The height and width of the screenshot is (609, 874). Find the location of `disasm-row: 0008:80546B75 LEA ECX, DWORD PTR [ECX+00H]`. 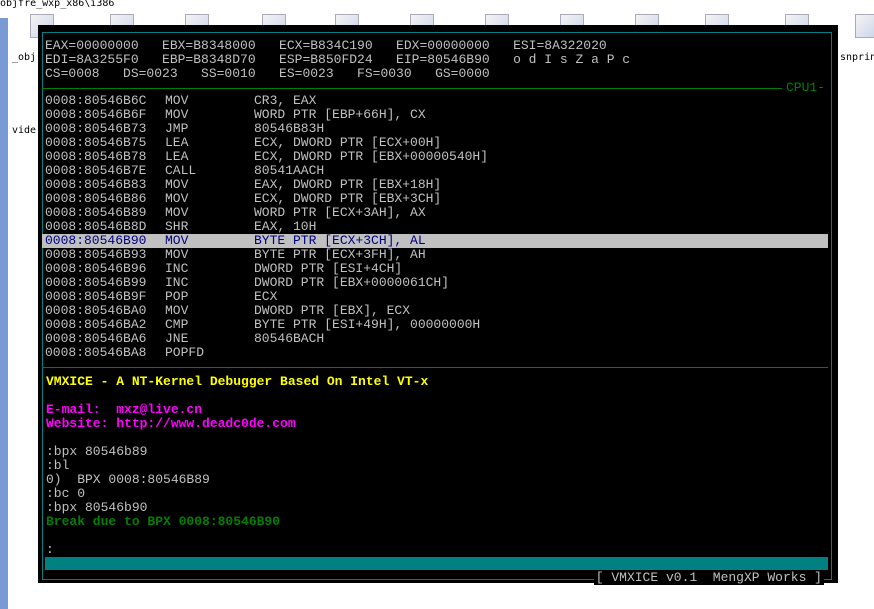

disasm-row: 0008:80546B75 LEA ECX, DWORD PTR [ECX+00H] is located at coordinates (435, 143).